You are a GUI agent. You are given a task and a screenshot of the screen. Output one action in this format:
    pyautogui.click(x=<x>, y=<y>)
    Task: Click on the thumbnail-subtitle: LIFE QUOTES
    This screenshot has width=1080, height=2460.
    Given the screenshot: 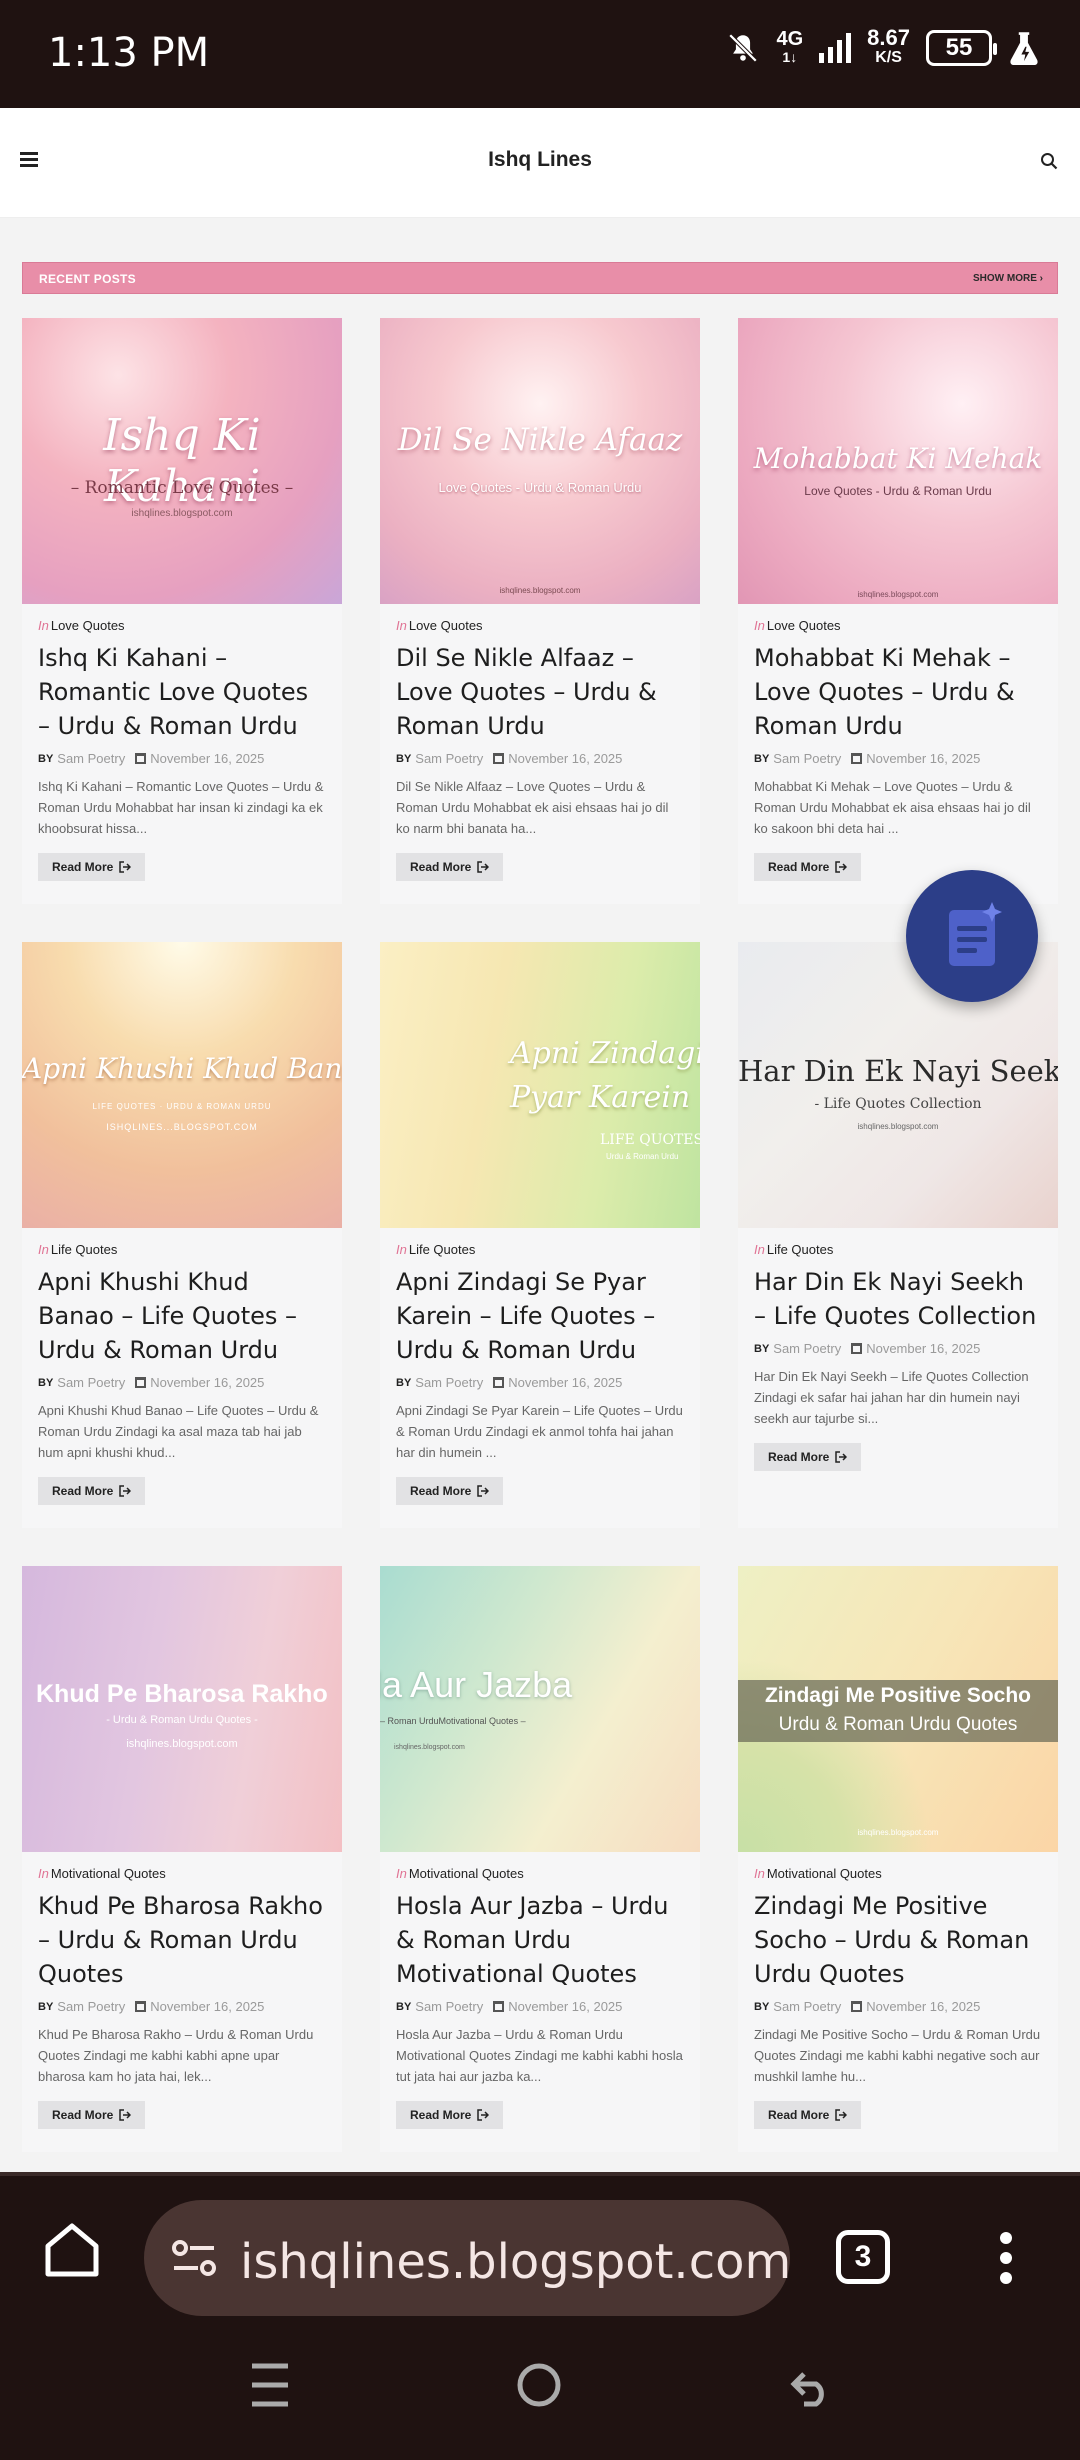 What is the action you would take?
    pyautogui.click(x=650, y=1140)
    